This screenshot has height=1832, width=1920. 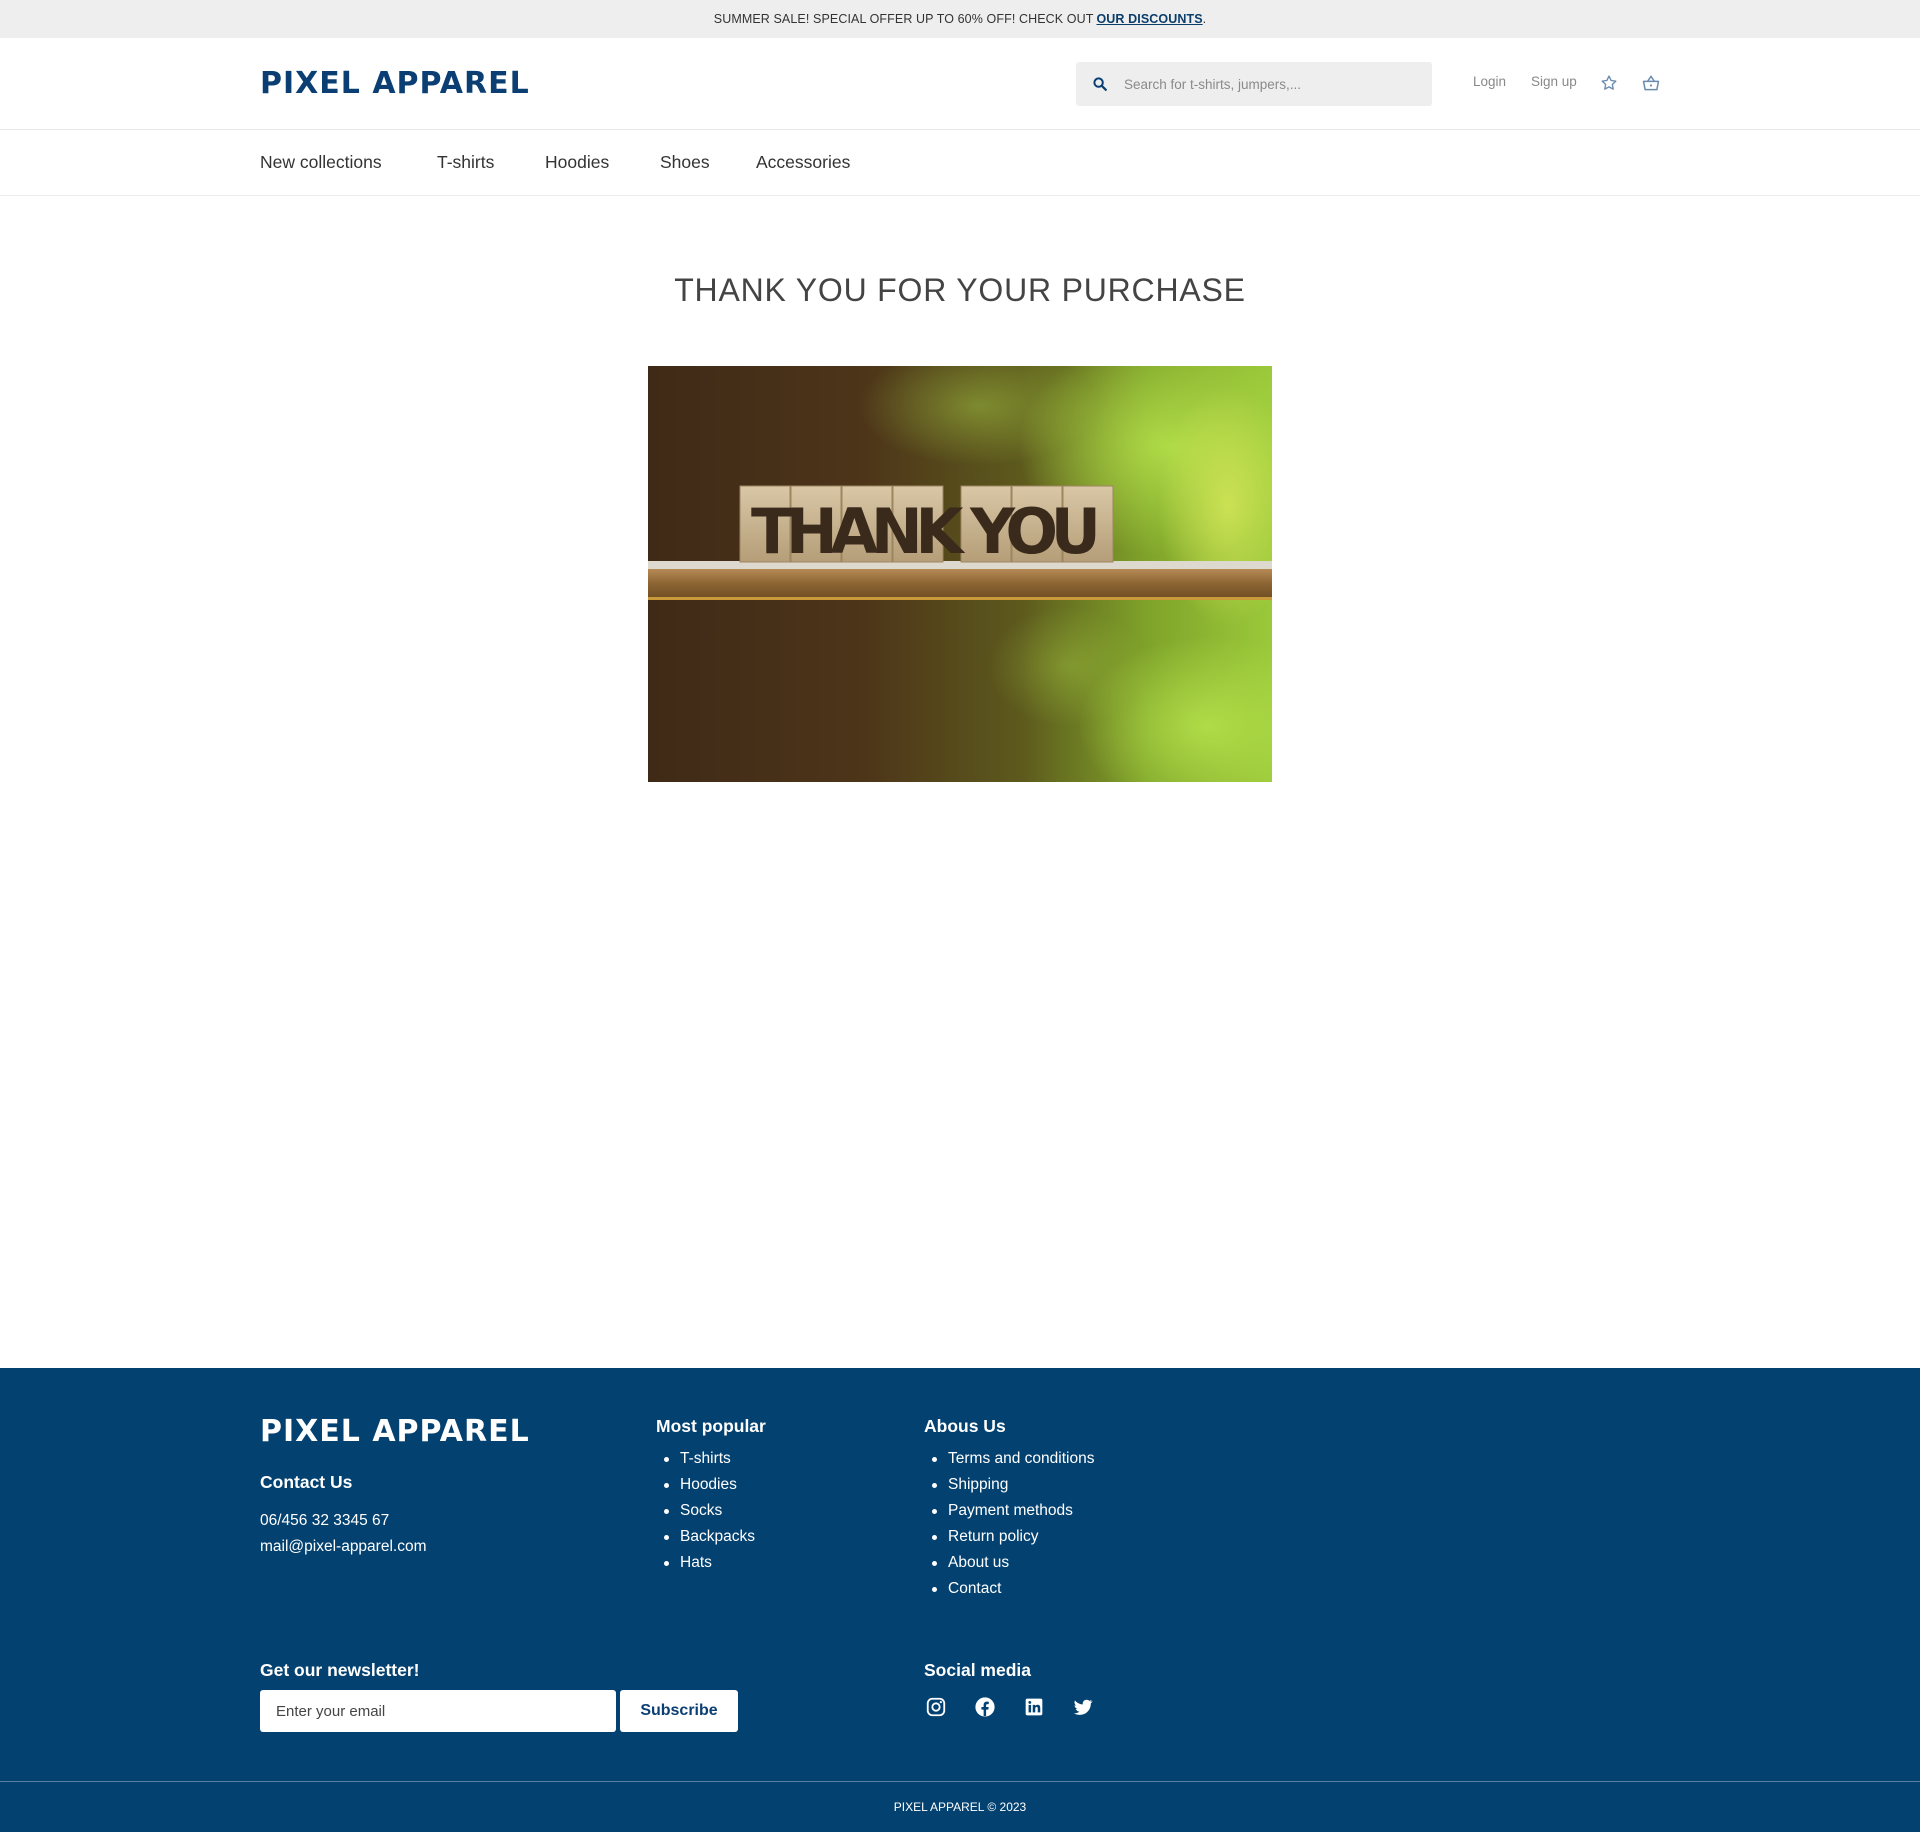 I want to click on announcement-suffix: ., so click(x=1204, y=19).